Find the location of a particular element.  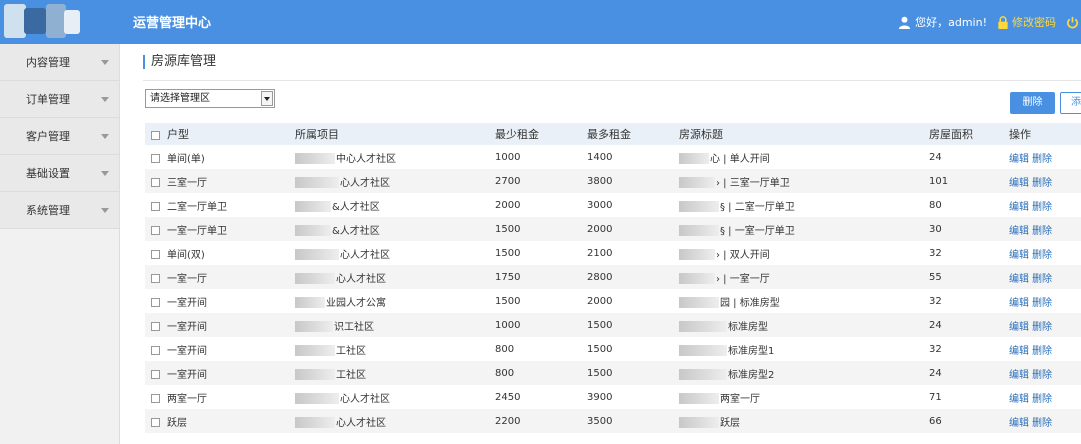

cell-project: 工社区 is located at coordinates (351, 375).